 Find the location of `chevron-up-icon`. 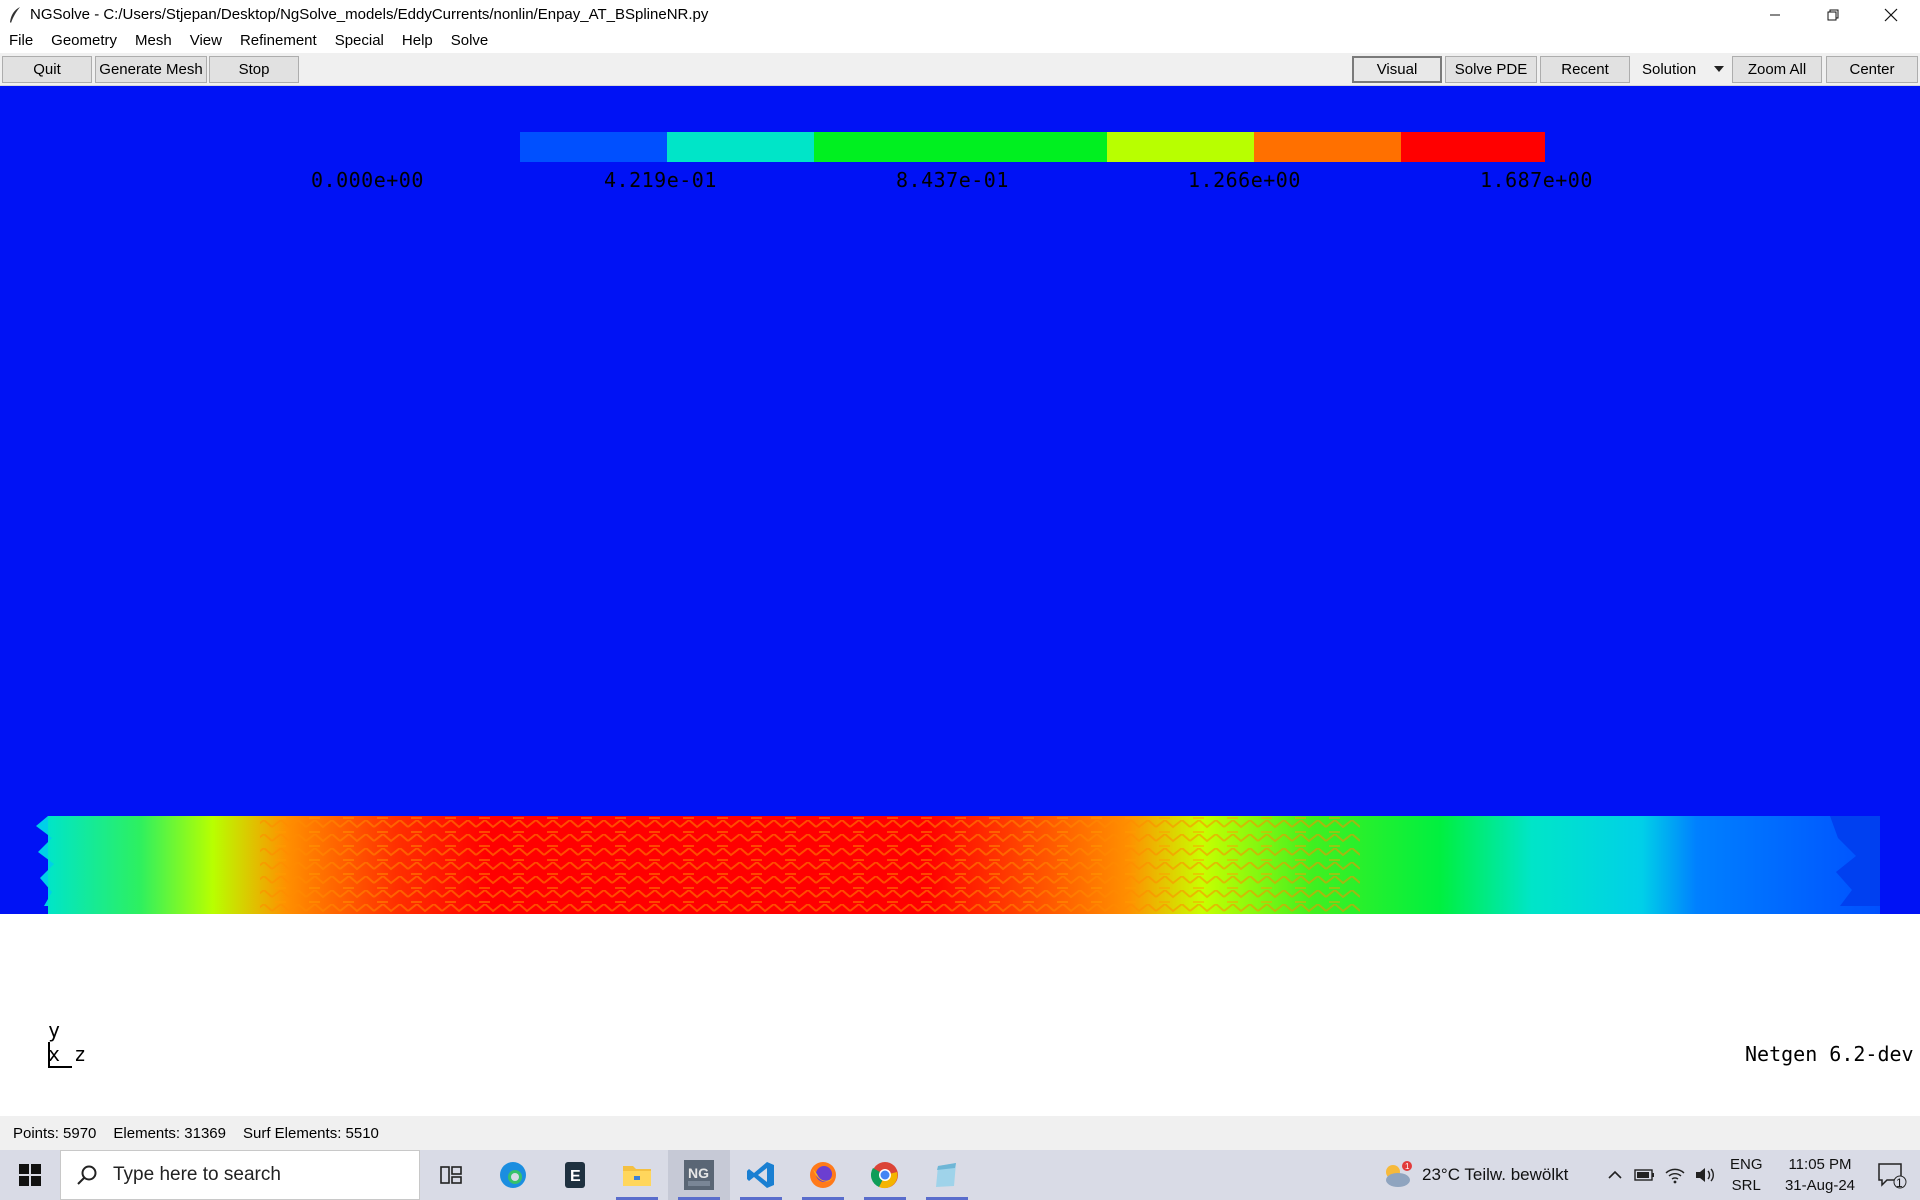

chevron-up-icon is located at coordinates (1615, 1175).